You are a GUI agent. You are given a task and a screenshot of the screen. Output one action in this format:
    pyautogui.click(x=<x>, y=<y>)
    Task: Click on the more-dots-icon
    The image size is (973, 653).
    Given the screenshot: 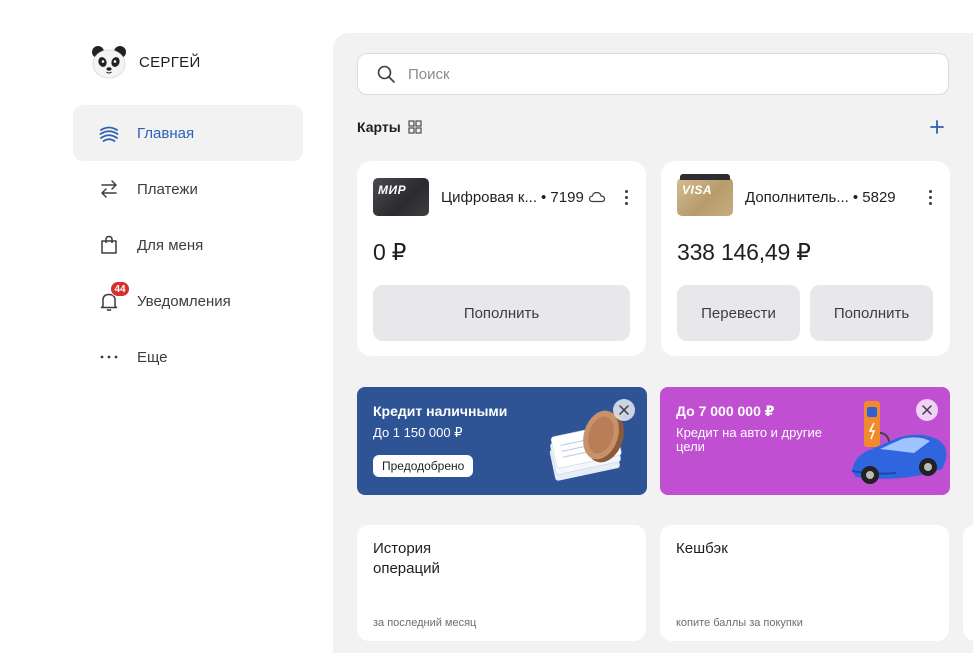 What is the action you would take?
    pyautogui.click(x=109, y=357)
    